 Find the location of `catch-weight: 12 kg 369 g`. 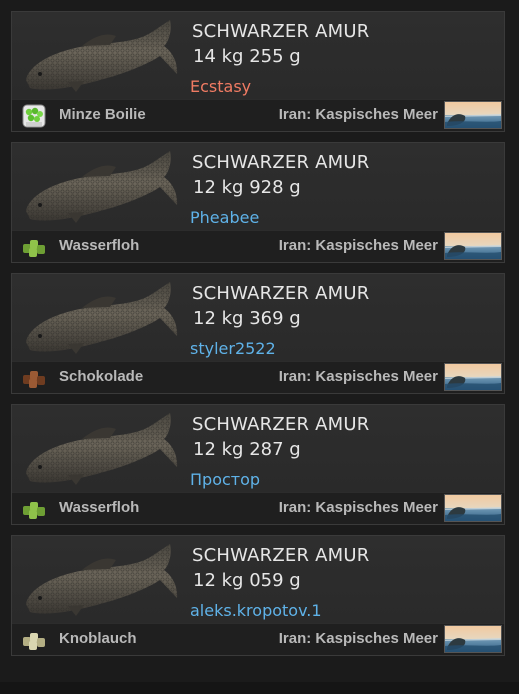

catch-weight: 12 kg 369 g is located at coordinates (247, 318).